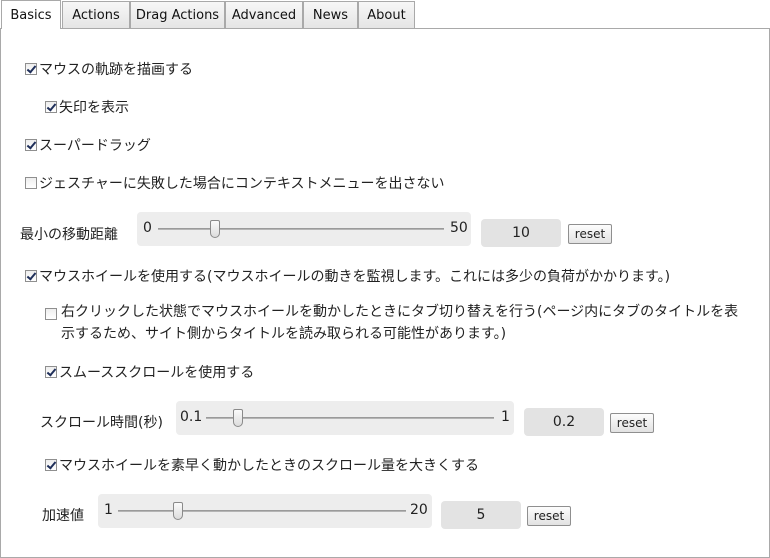  I want to click on tab-drag-actions: Drag Actions, so click(177, 15).